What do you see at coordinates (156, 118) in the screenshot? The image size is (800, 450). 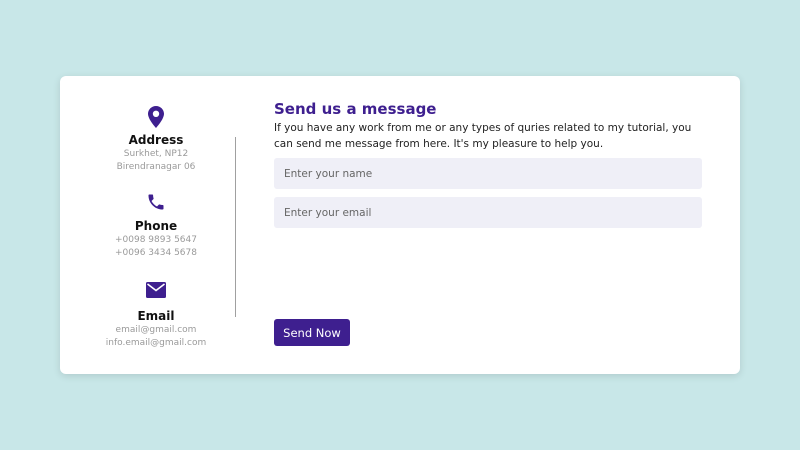 I see `location-pin-icon` at bounding box center [156, 118].